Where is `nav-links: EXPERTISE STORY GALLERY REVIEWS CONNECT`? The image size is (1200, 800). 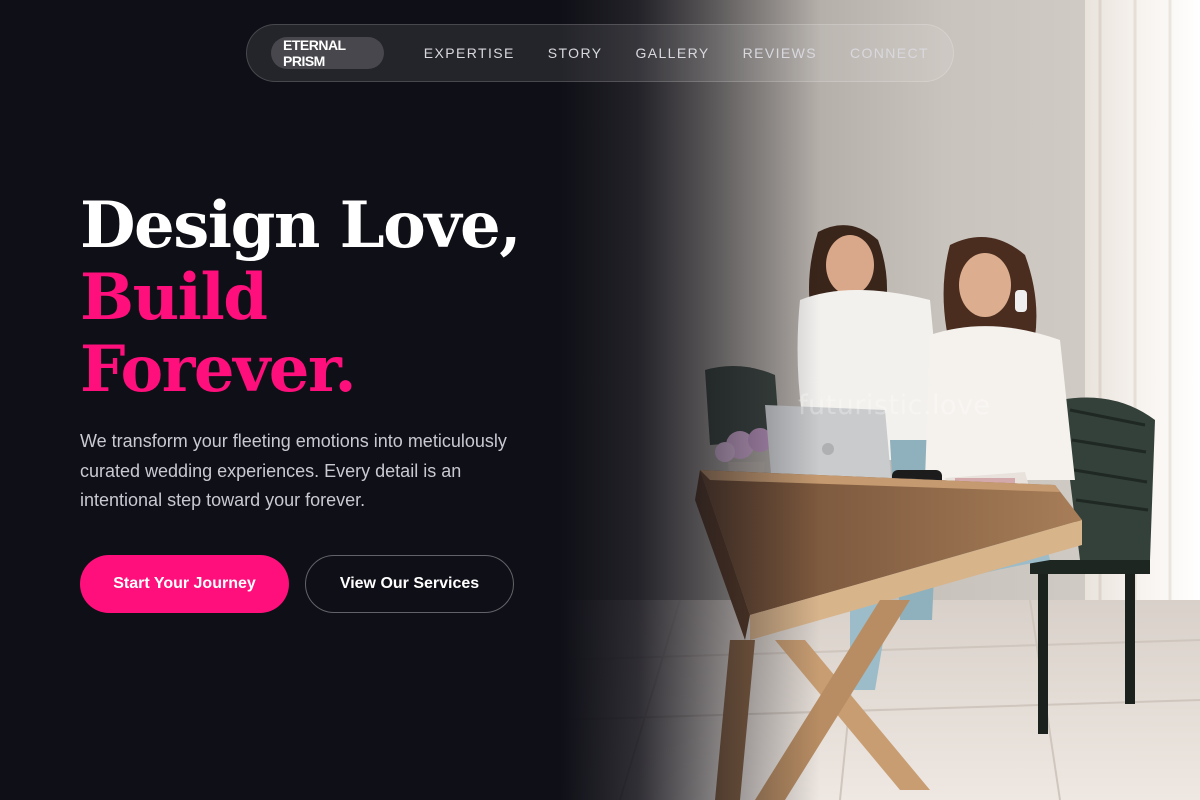
nav-links: EXPERTISE STORY GALLERY REVIEWS CONNECT is located at coordinates (676, 53).